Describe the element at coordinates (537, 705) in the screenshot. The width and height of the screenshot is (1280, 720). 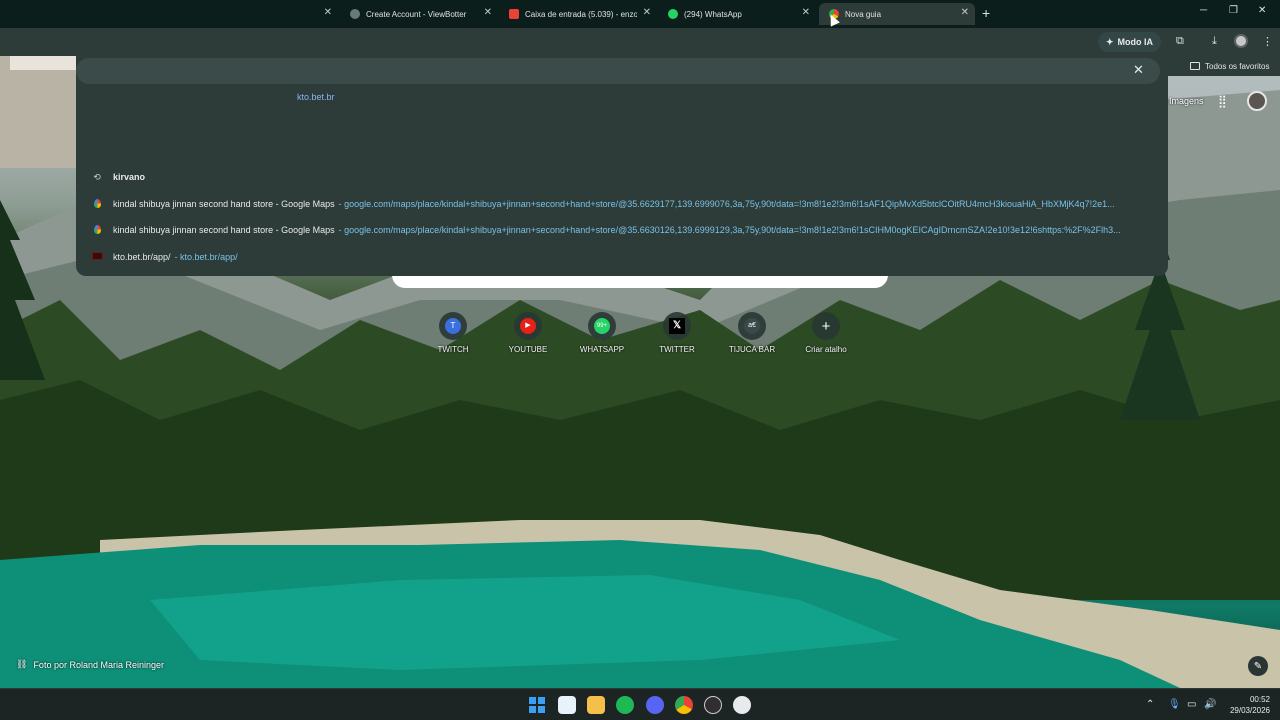
I see `windows-start-icon` at that location.